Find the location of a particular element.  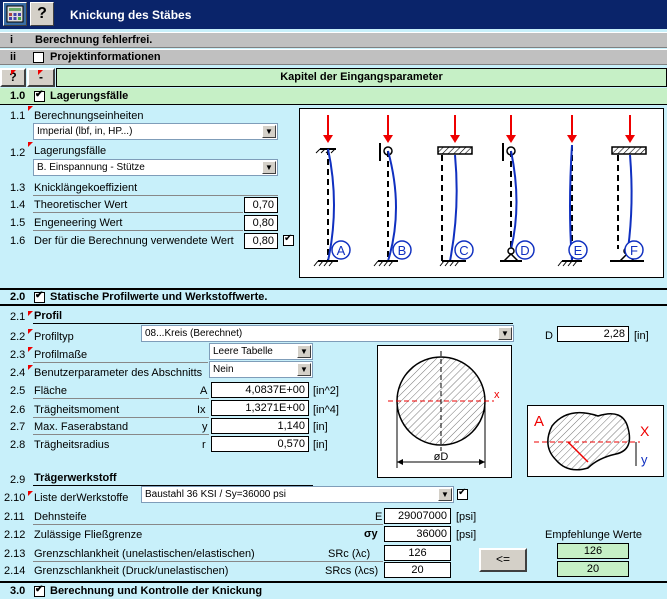

elastic-modulus-value: 29007000 is located at coordinates (417, 516).